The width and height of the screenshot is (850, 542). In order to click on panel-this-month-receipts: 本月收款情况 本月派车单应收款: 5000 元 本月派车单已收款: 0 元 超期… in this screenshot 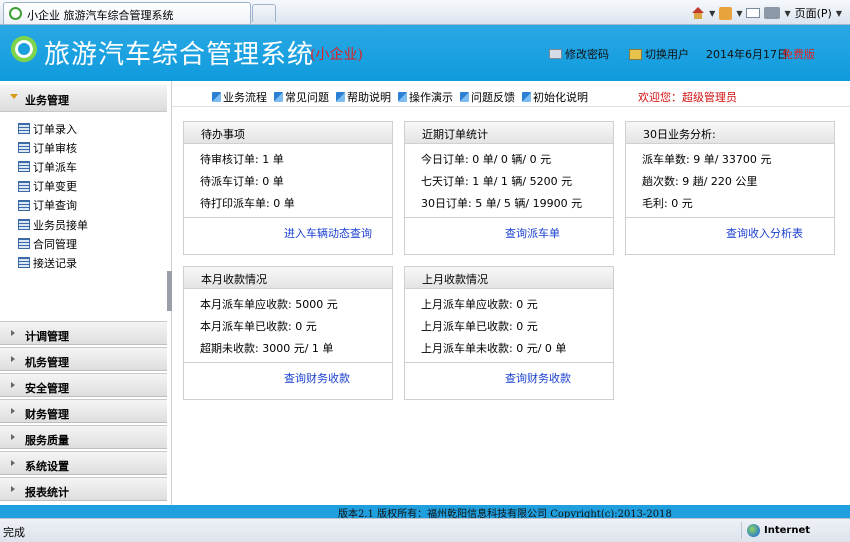, I will do `click(288, 333)`.